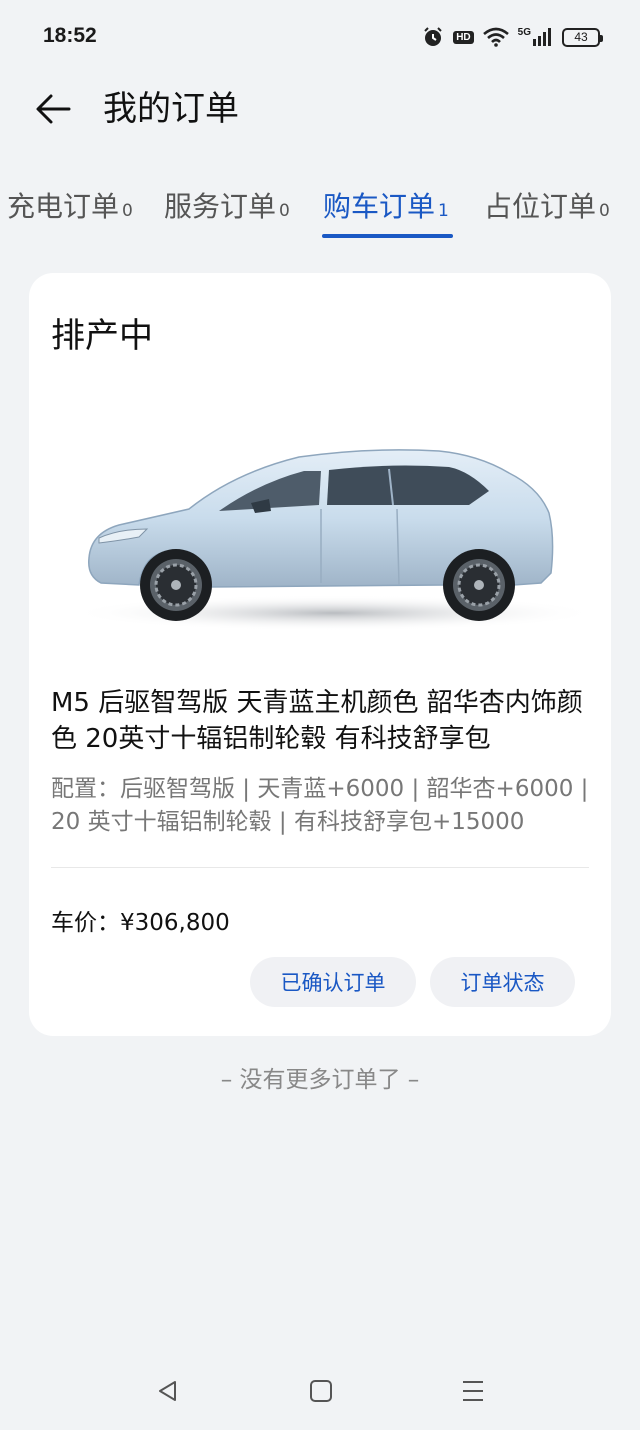 Image resolution: width=640 pixels, height=1430 pixels. I want to click on arrow-left-icon, so click(53, 109).